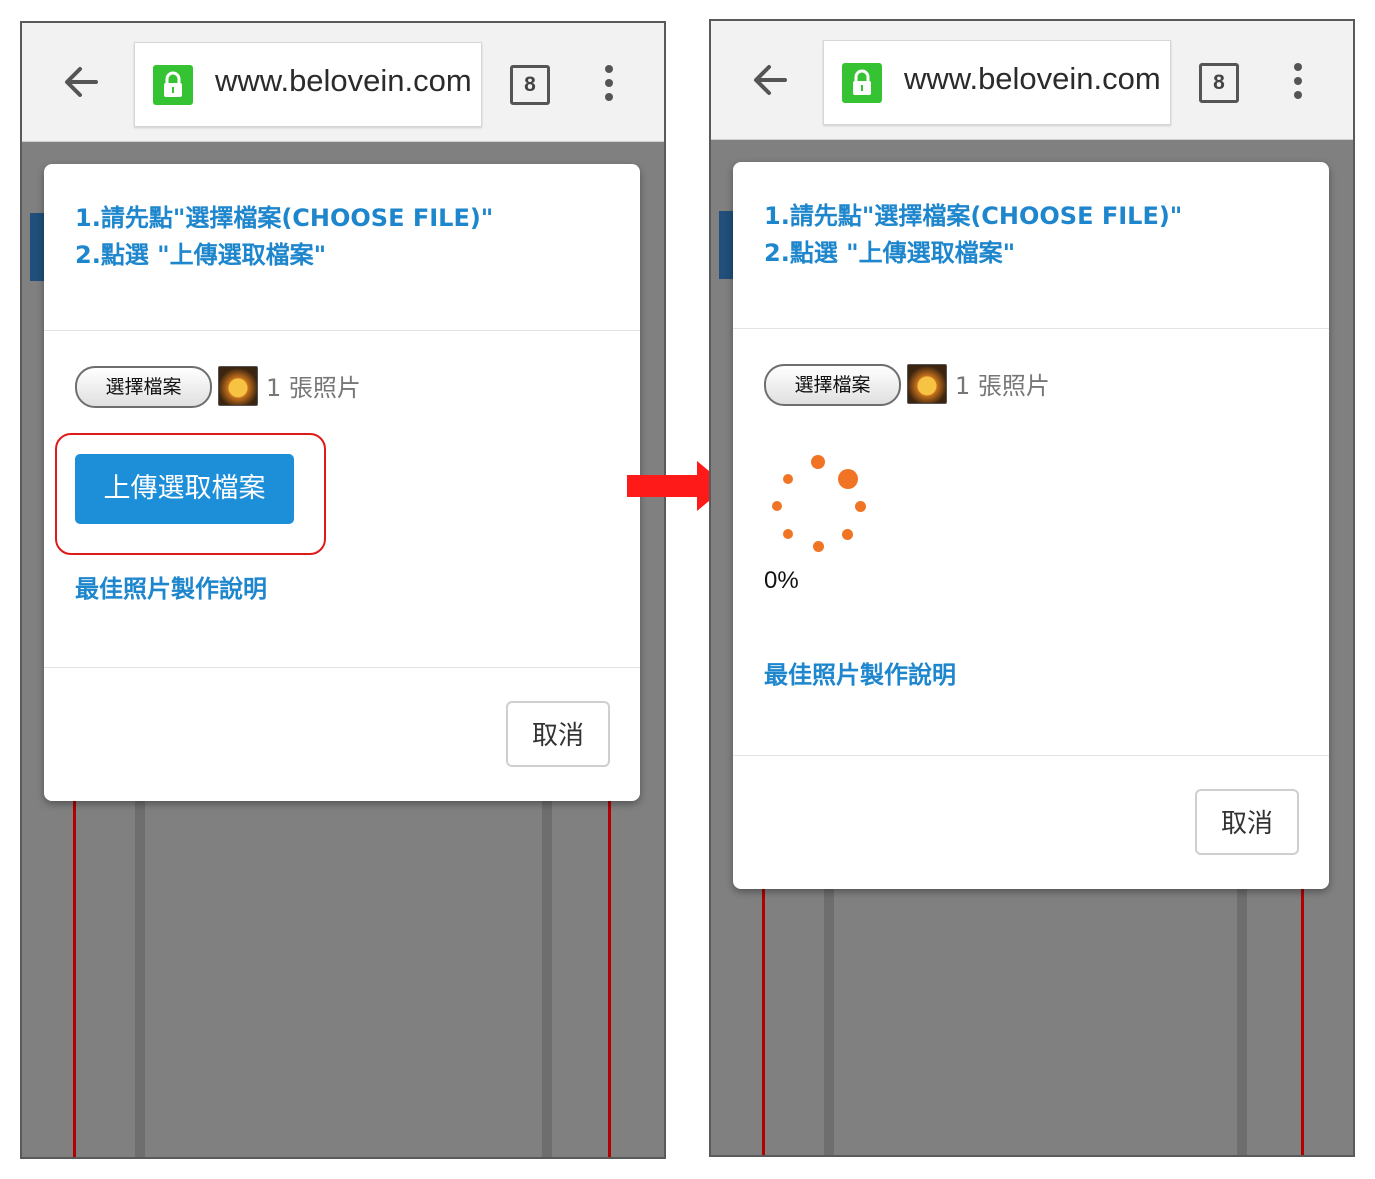  I want to click on upload-percent: 0%, so click(781, 580).